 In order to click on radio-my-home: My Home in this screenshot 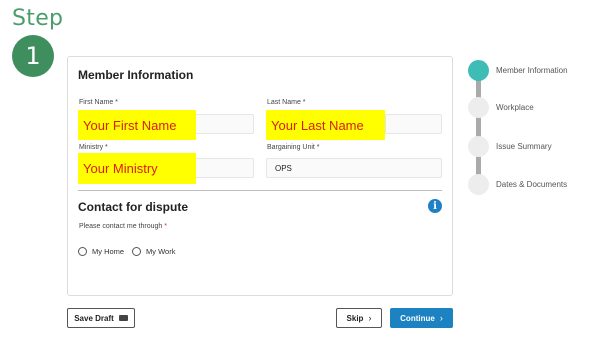, I will do `click(101, 251)`.